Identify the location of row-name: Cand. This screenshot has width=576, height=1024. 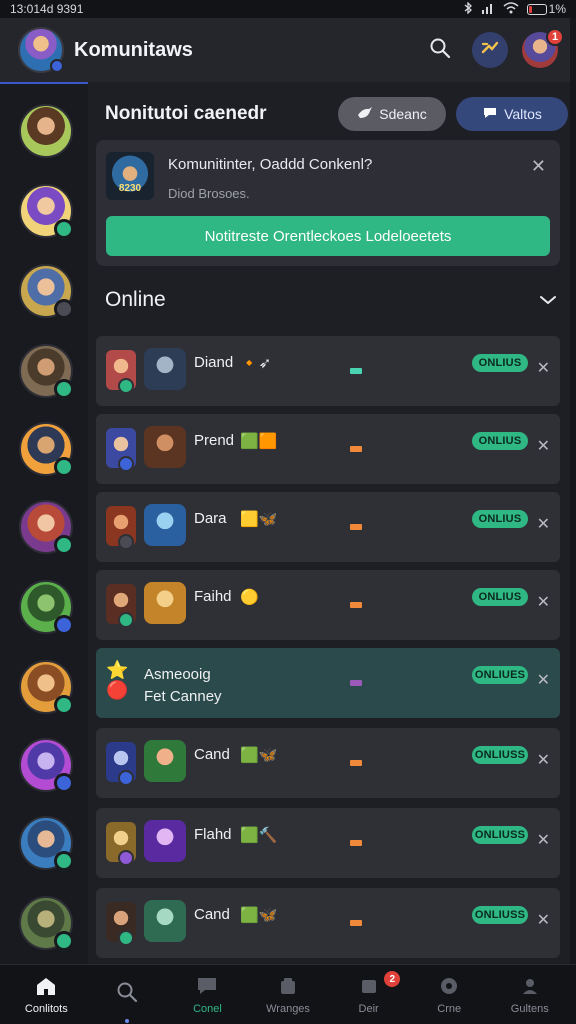
(212, 914).